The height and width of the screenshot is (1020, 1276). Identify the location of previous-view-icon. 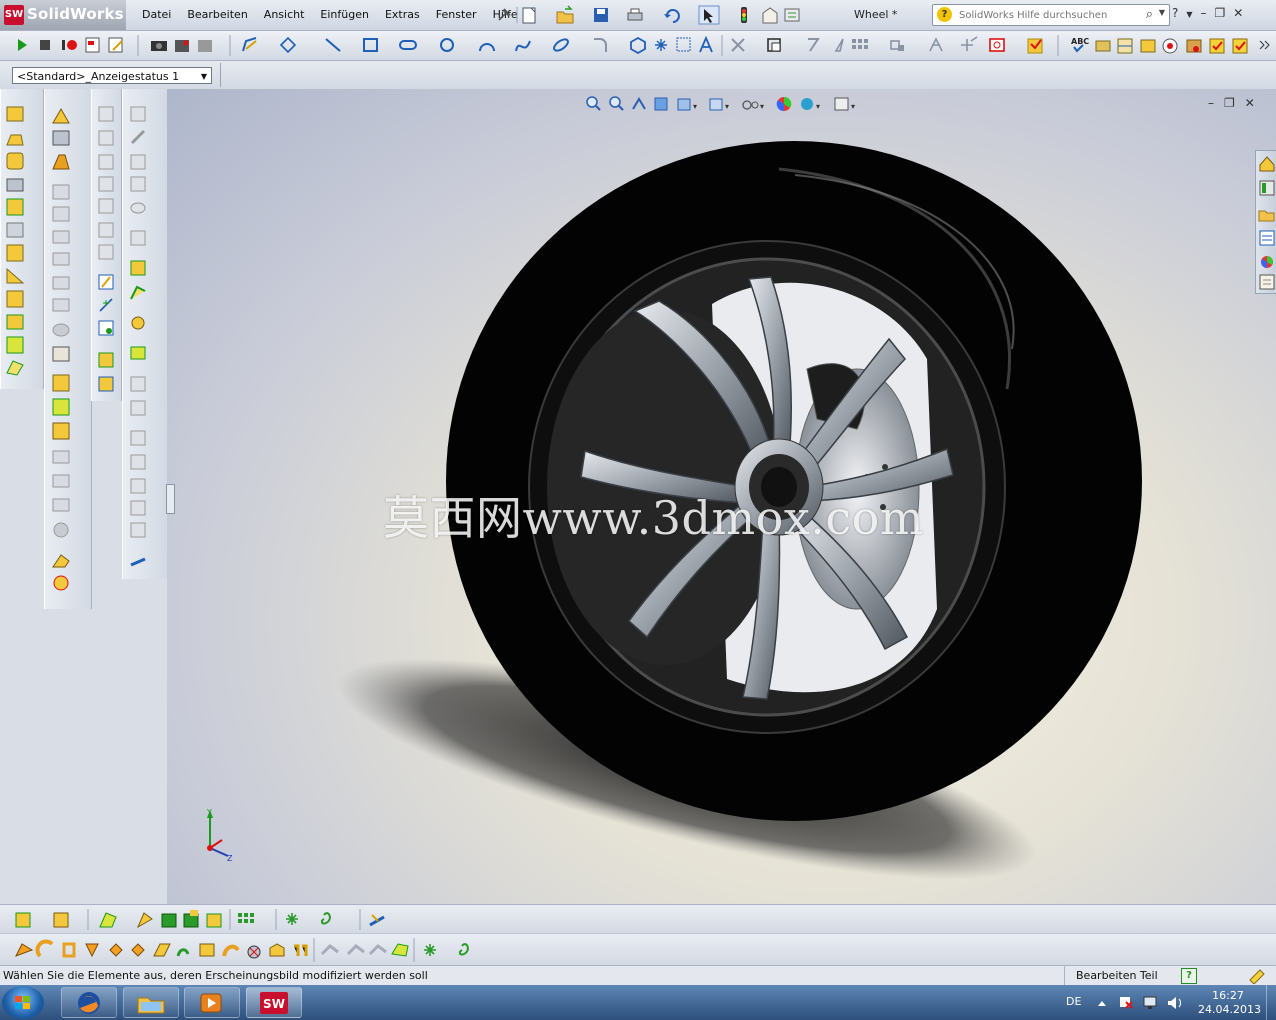
(639, 103).